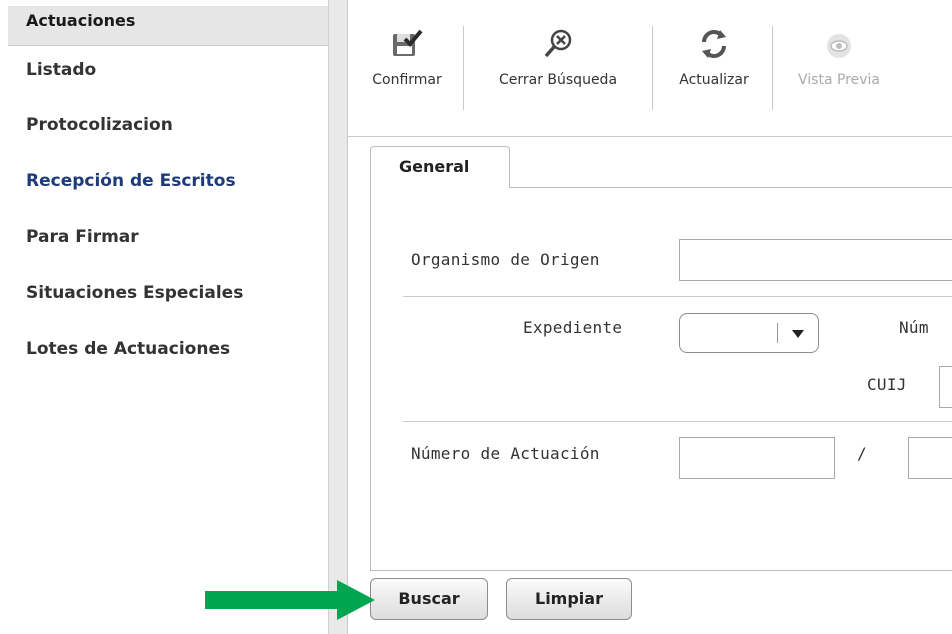 This screenshot has height=634, width=952. What do you see at coordinates (290, 600) in the screenshot?
I see `annotation-arrow` at bounding box center [290, 600].